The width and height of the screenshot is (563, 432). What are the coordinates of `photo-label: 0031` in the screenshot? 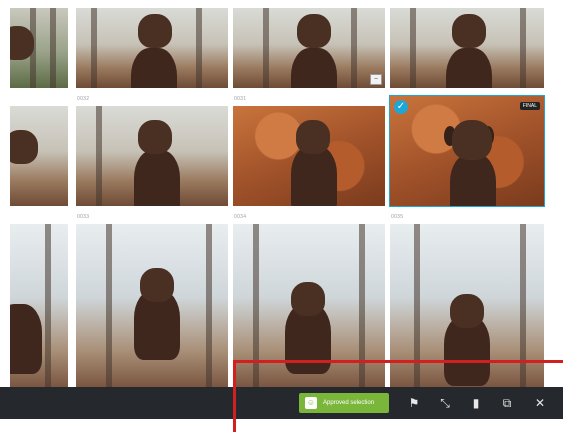 It's located at (240, 99).